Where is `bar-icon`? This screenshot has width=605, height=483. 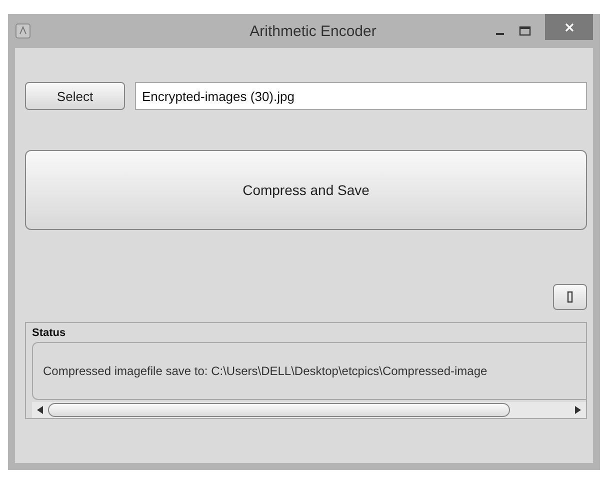 bar-icon is located at coordinates (570, 297).